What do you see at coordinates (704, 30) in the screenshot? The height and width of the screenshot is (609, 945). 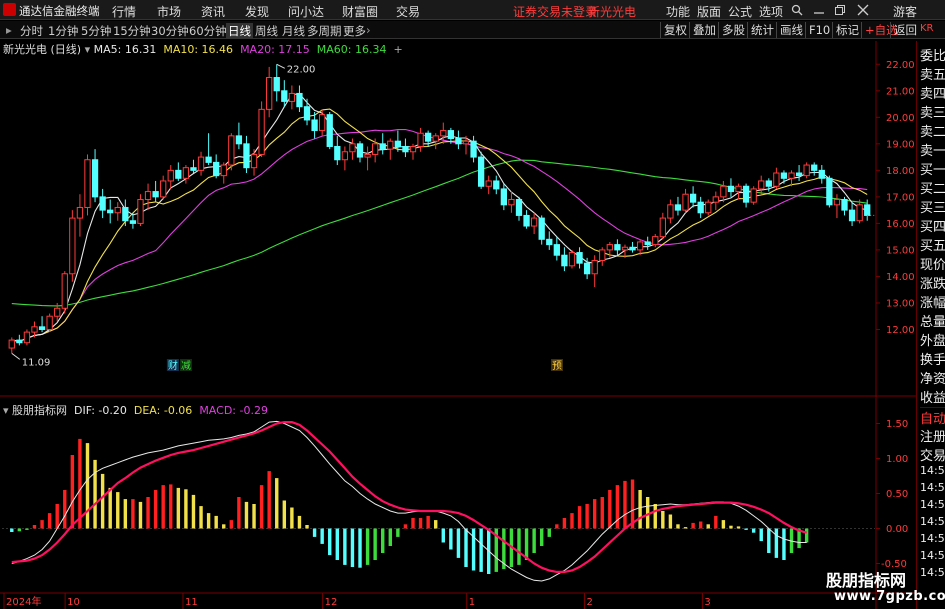 I see `btn-overlay: 叠加` at bounding box center [704, 30].